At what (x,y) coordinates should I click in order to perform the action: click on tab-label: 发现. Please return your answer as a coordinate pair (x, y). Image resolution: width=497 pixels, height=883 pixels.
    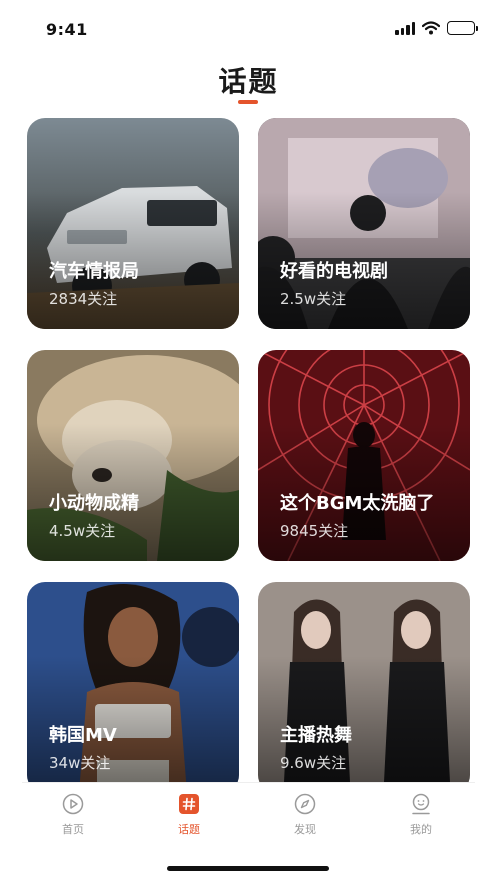
    Looking at the image, I should click on (305, 829).